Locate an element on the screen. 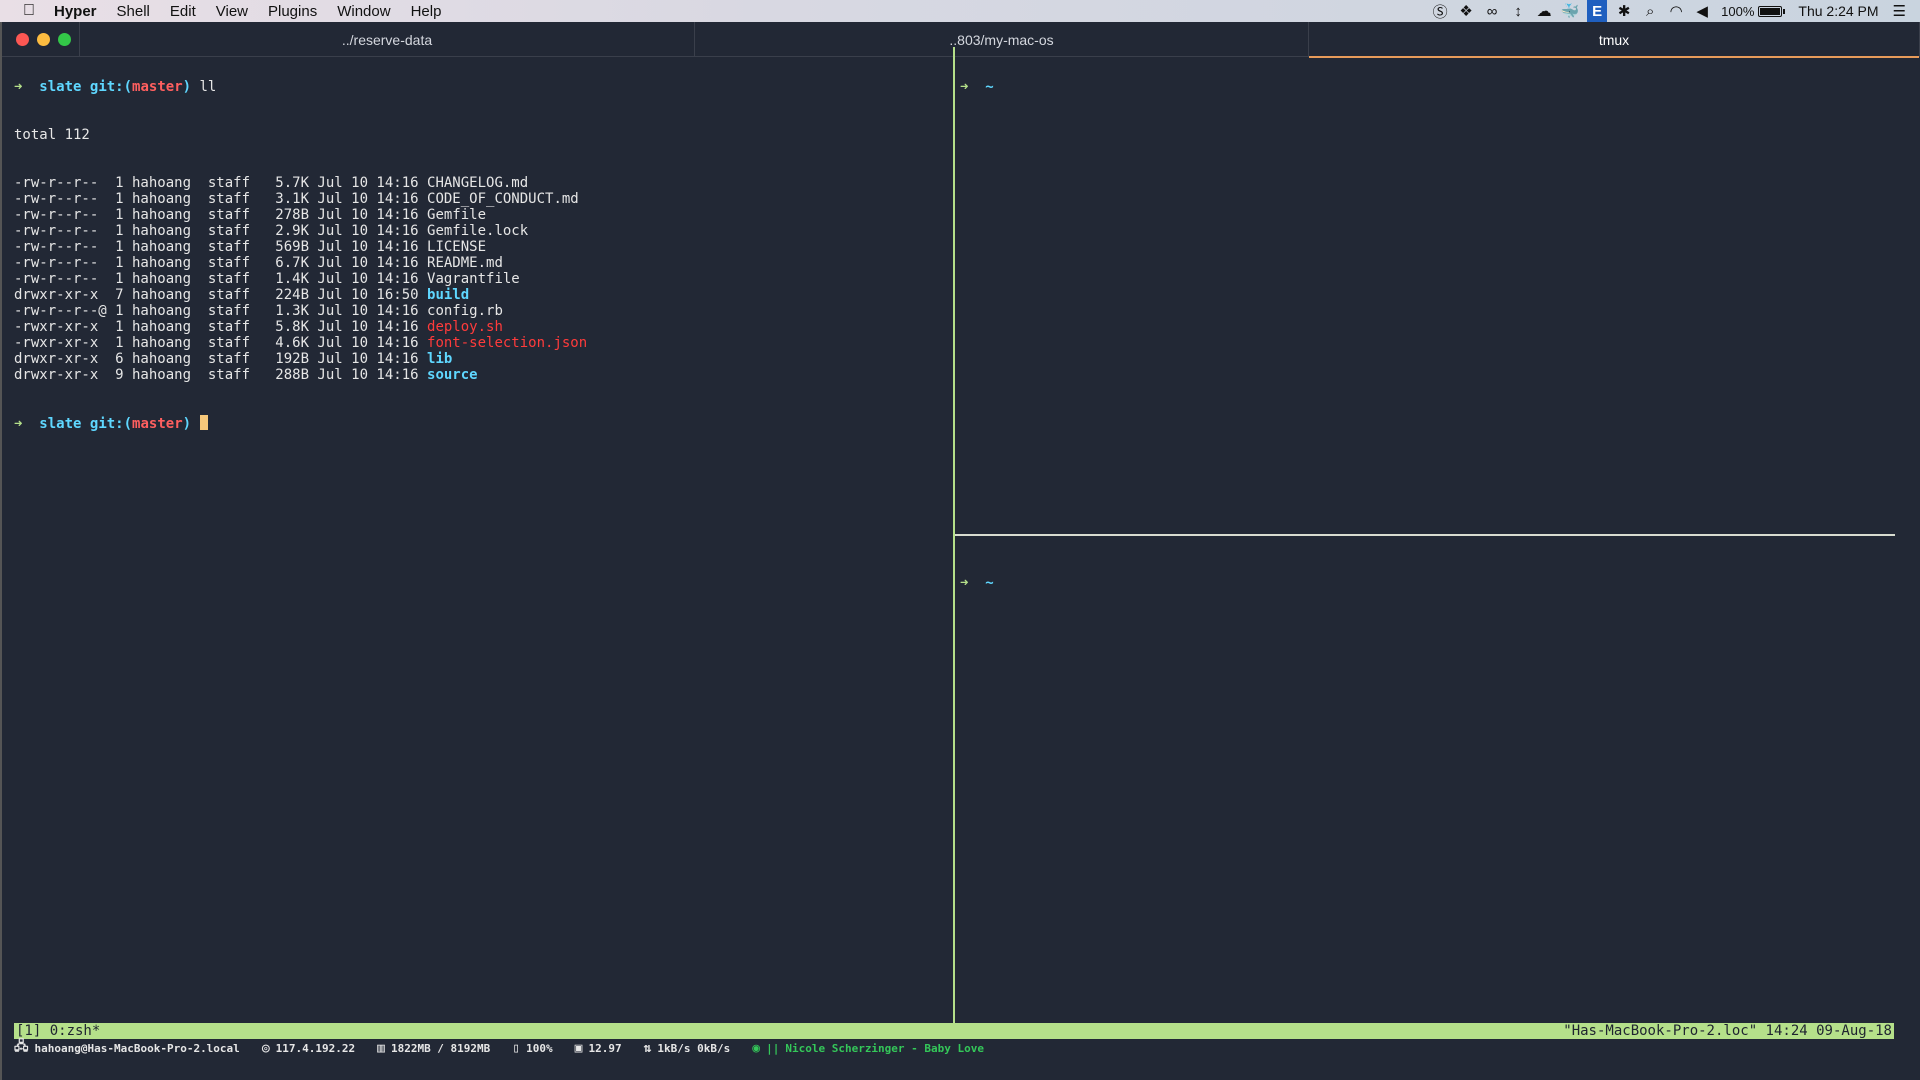 Image resolution: width=1920 pixels, height=1080 pixels. git-branch: master is located at coordinates (157, 424).